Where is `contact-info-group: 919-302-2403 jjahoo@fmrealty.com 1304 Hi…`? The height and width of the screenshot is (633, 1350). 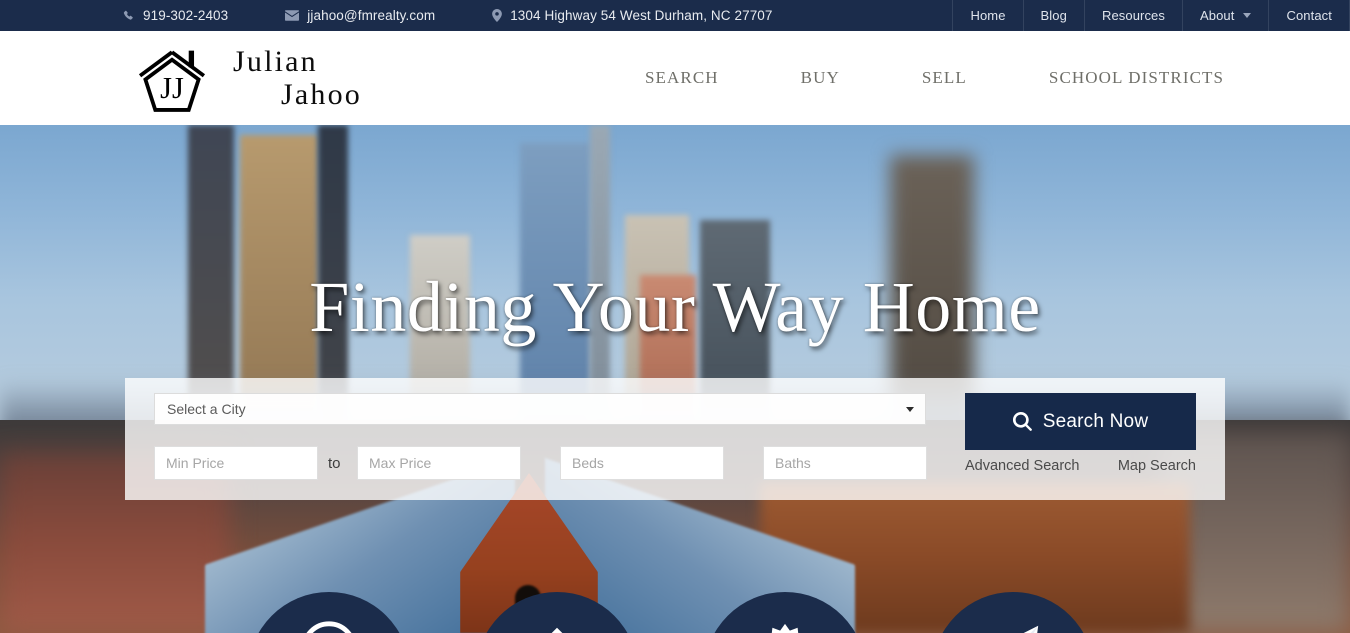
contact-info-group: 919-302-2403 jjahoo@fmrealty.com 1304 Hi… is located at coordinates (476, 15).